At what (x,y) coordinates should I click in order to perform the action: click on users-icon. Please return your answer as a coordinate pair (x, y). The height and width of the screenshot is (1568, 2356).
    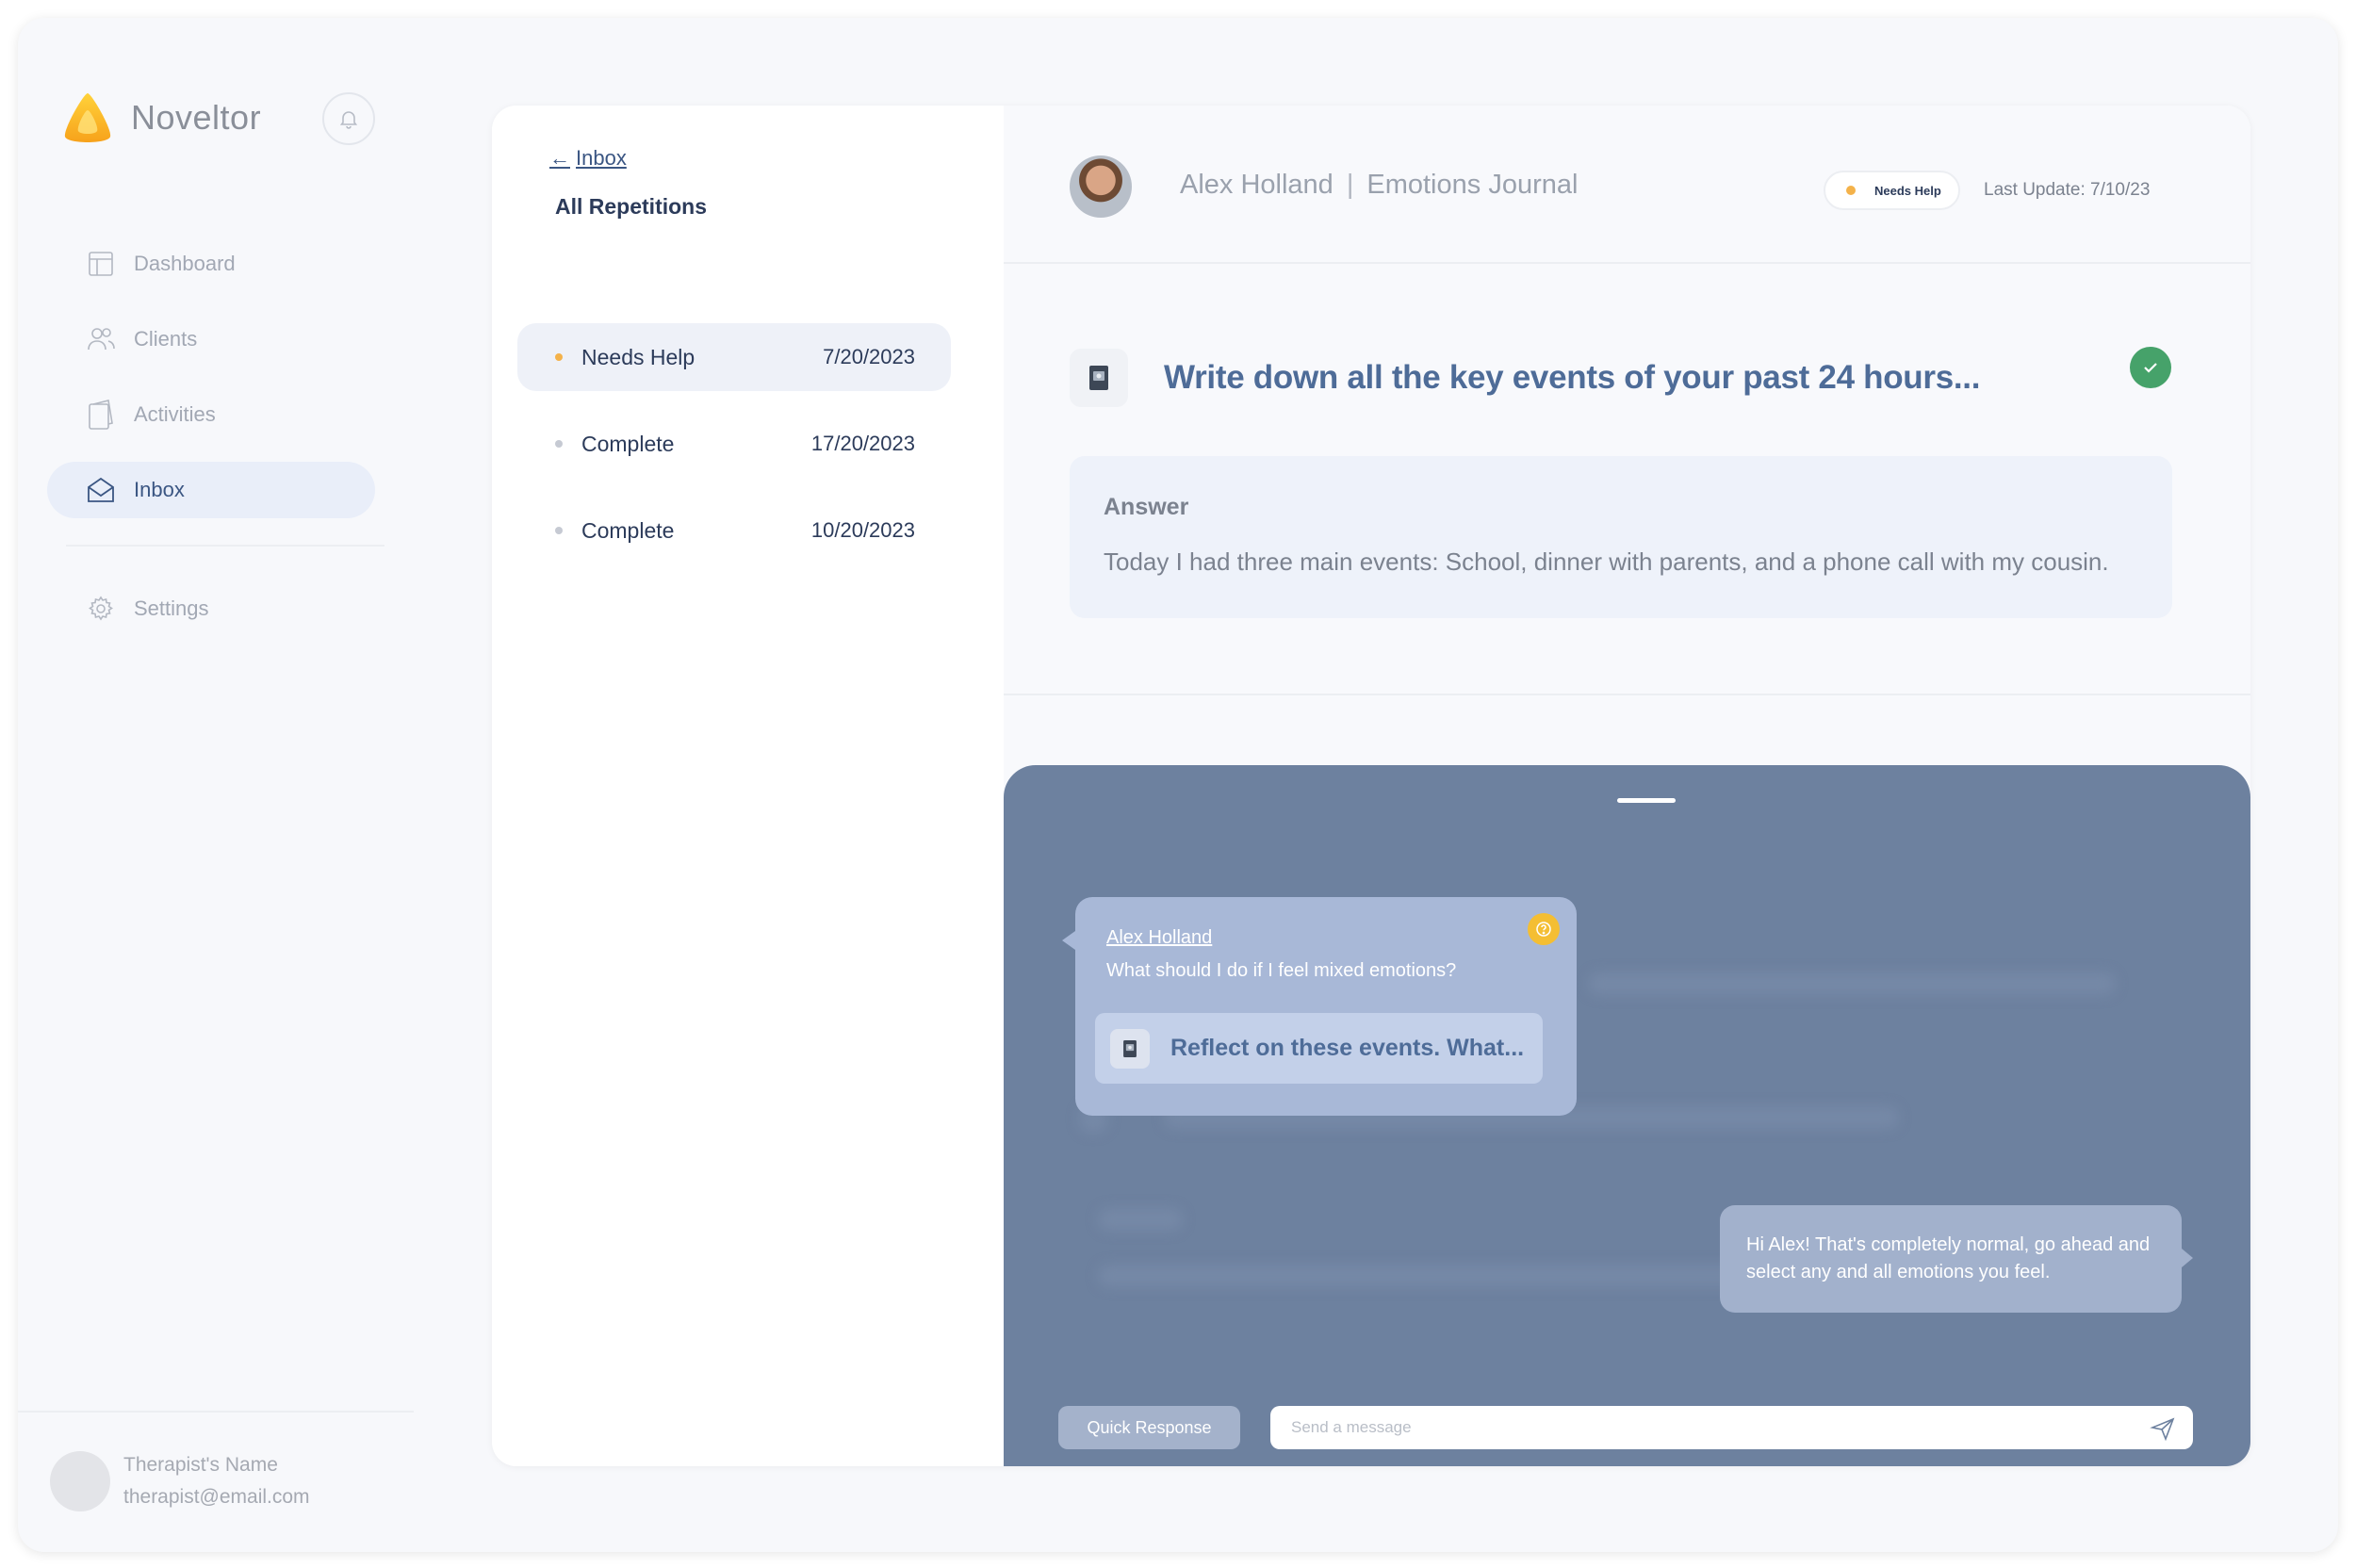
    Looking at the image, I should click on (101, 339).